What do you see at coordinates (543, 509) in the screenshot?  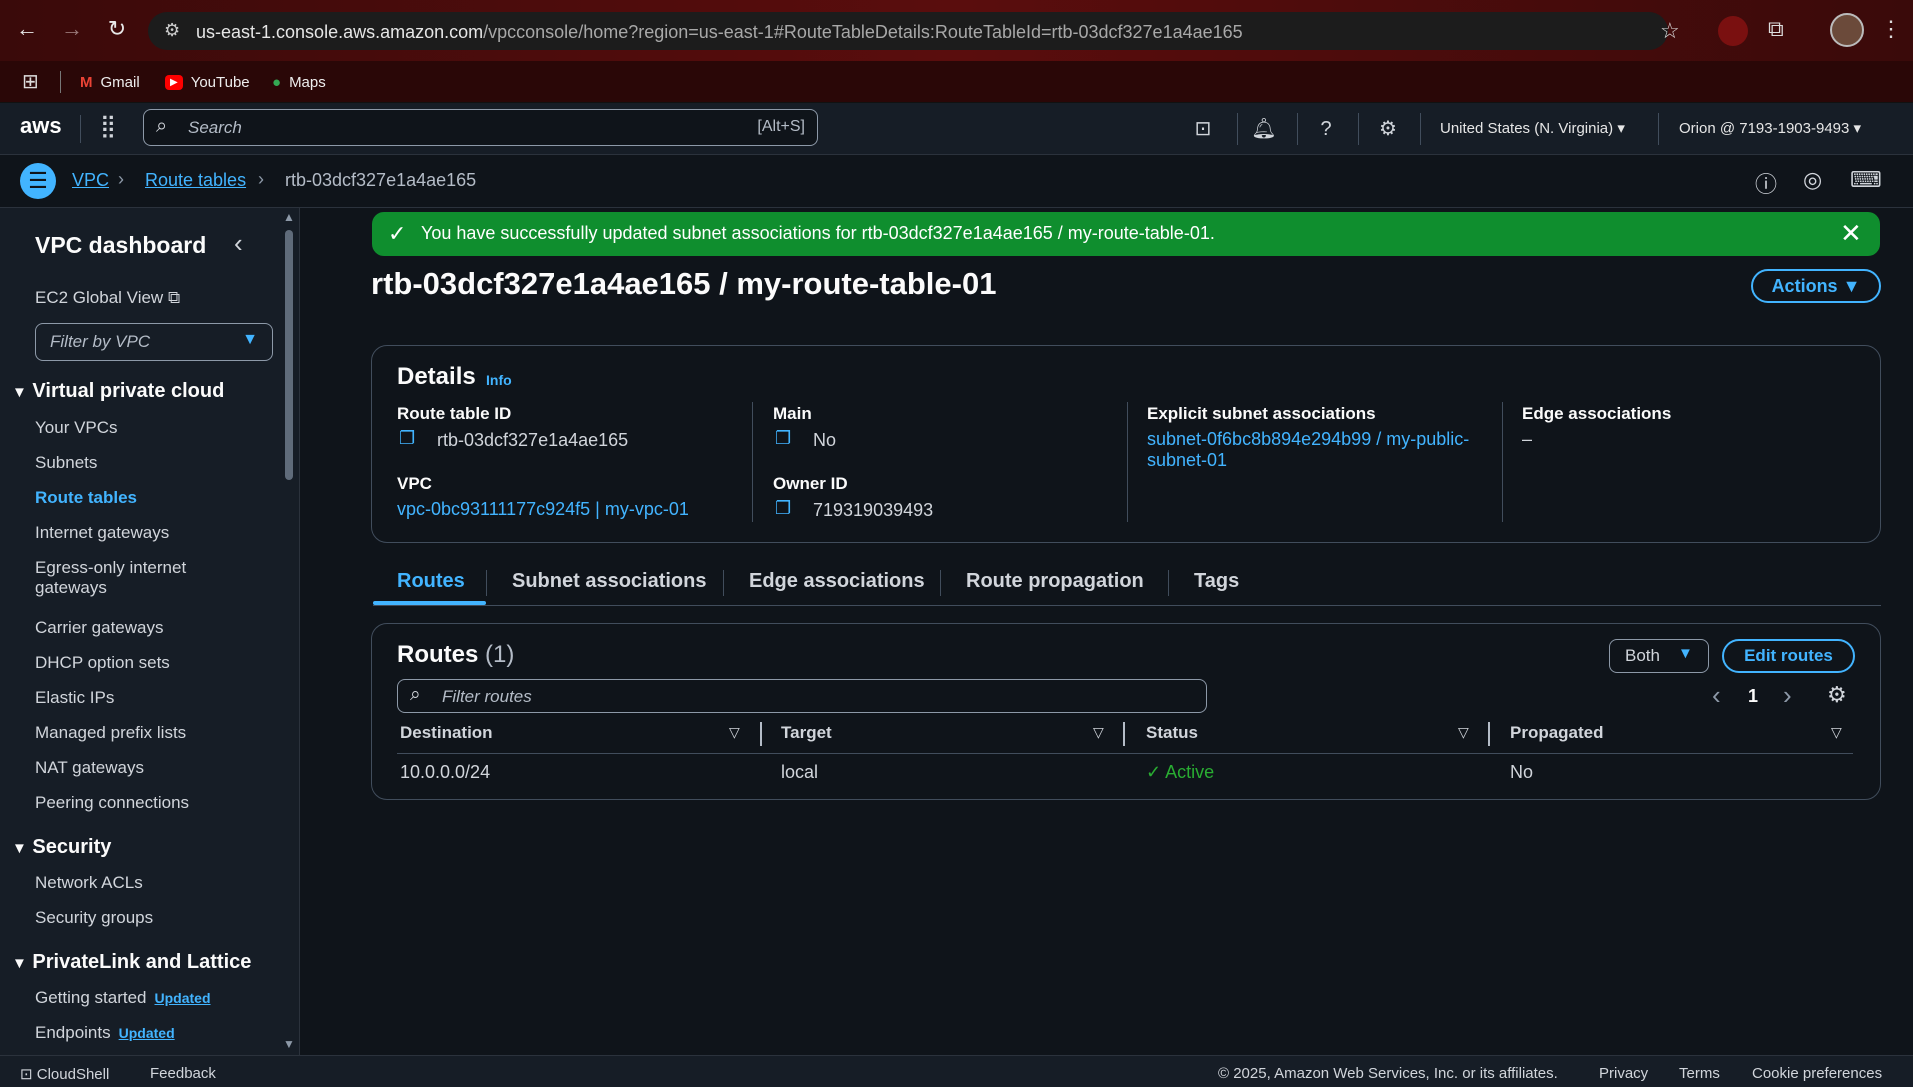 I see `vpc-link: vpc-0bc93111177c924f5 | my-vpc-01` at bounding box center [543, 509].